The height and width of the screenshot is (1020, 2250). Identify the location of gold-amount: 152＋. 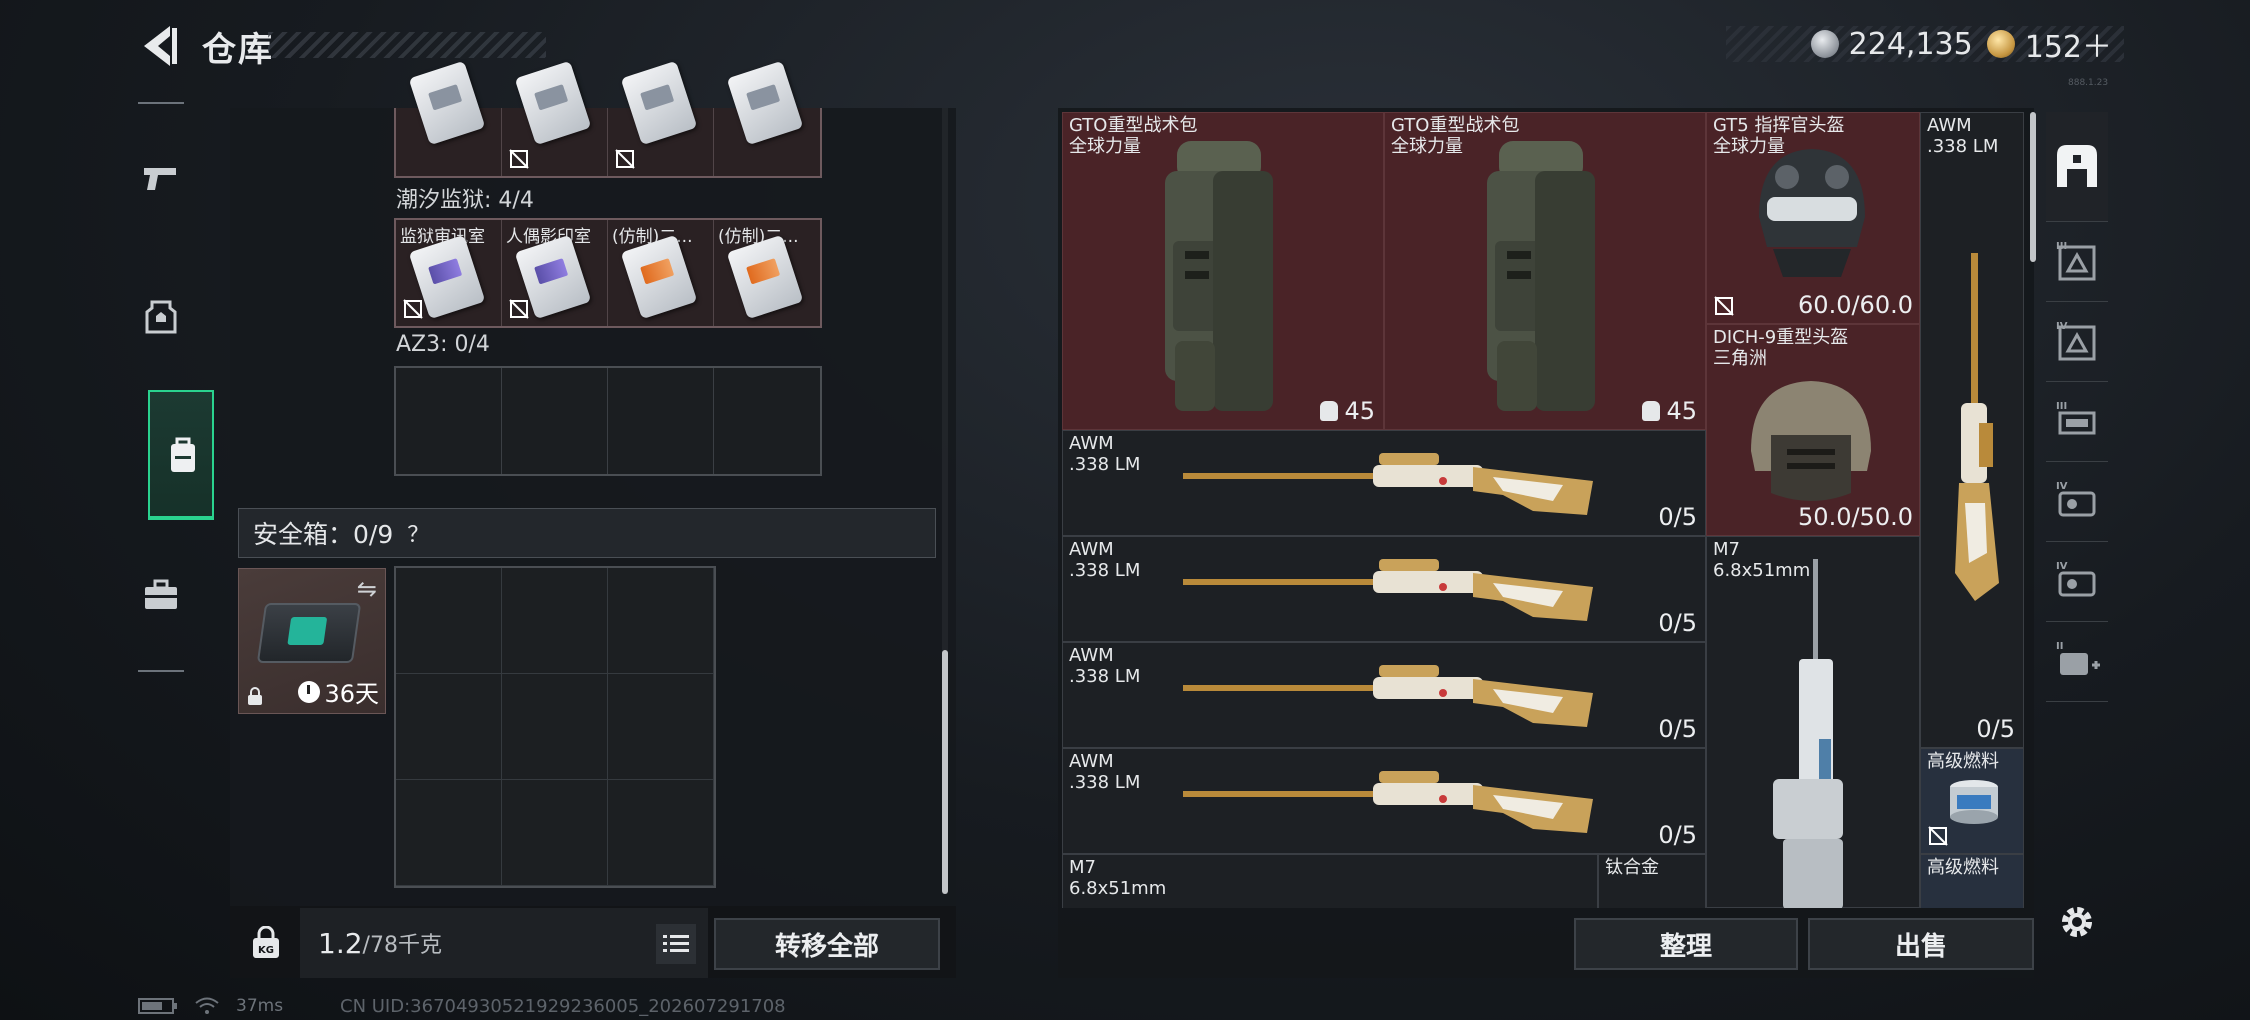
(2068, 47).